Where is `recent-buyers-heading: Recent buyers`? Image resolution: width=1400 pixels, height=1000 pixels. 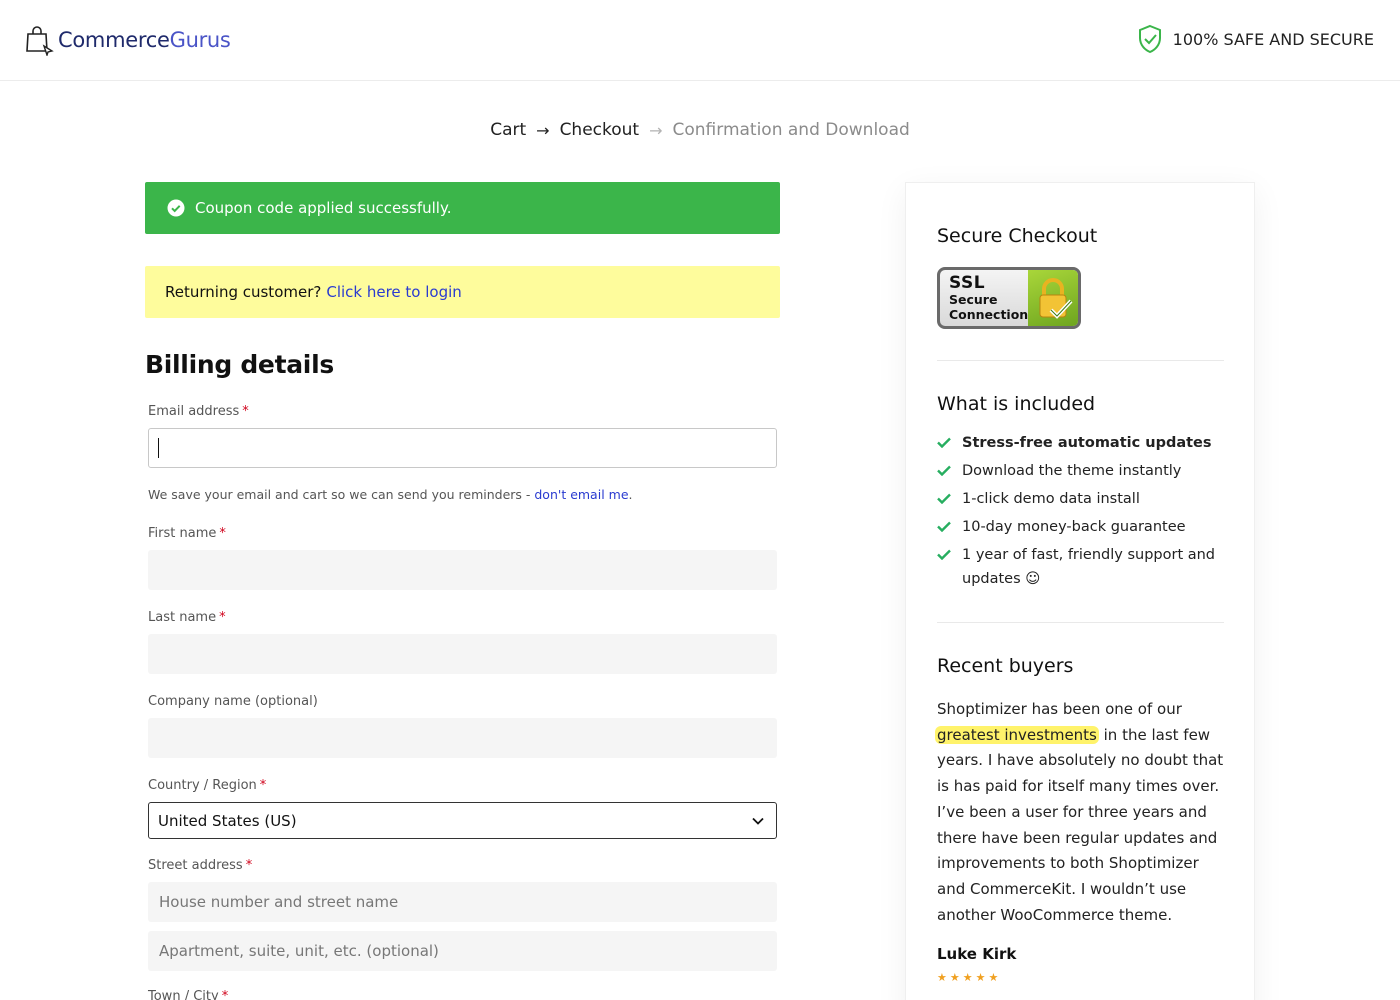 recent-buyers-heading: Recent buyers is located at coordinates (1005, 666).